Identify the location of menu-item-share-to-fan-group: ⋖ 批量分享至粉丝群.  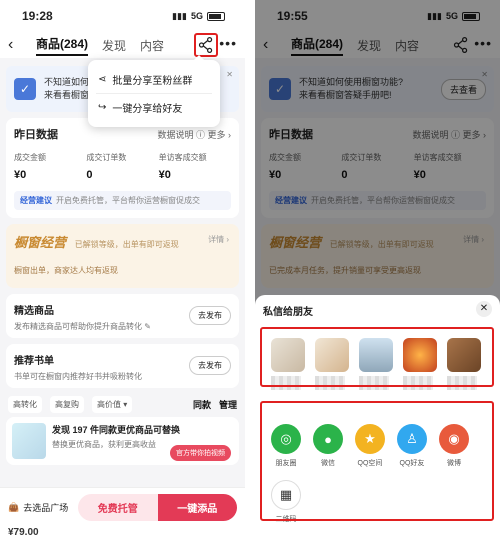
(154, 79).